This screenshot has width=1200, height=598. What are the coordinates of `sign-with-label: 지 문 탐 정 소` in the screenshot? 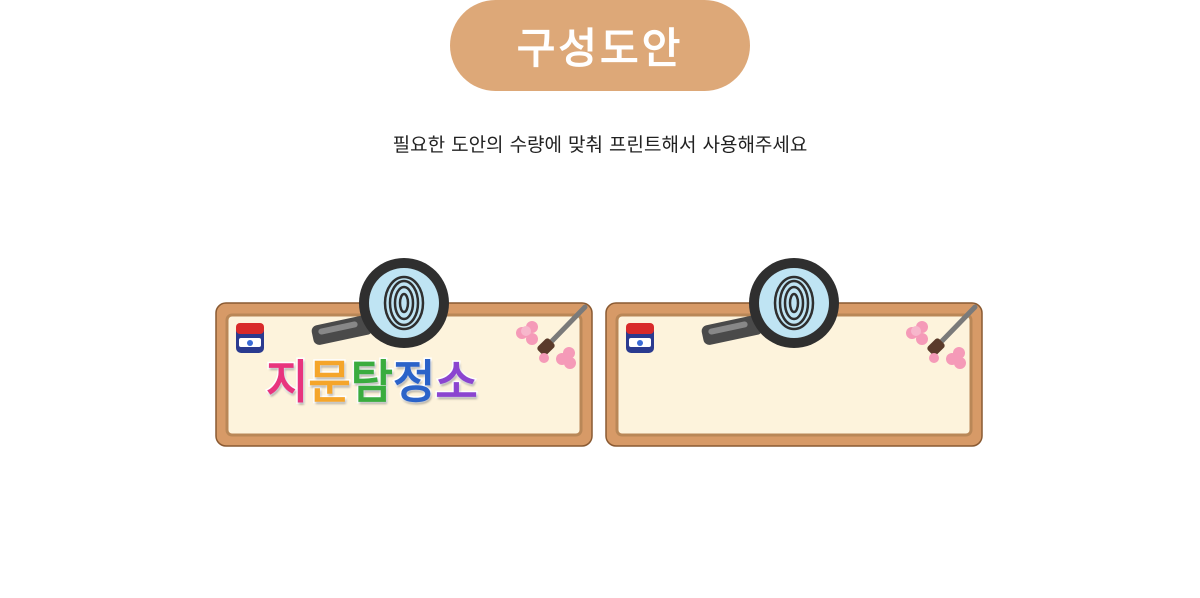 It's located at (404, 352).